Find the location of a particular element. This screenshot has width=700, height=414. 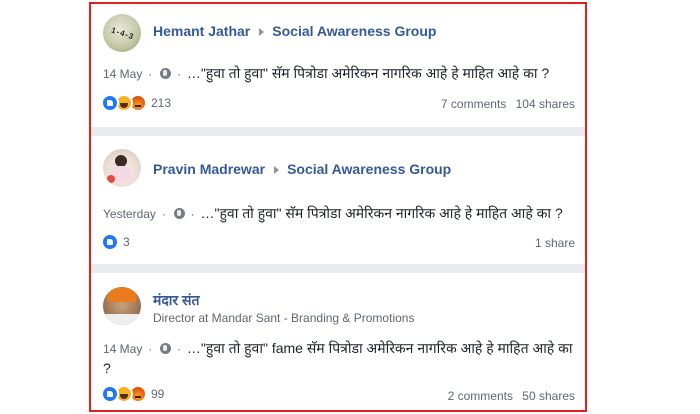

engagement-counts: 1 share is located at coordinates (555, 243).